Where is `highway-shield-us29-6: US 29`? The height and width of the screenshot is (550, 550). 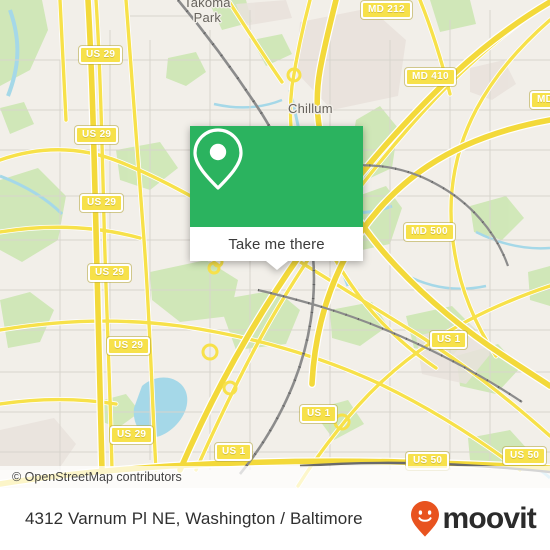
highway-shield-us29-6: US 29 is located at coordinates (132, 435).